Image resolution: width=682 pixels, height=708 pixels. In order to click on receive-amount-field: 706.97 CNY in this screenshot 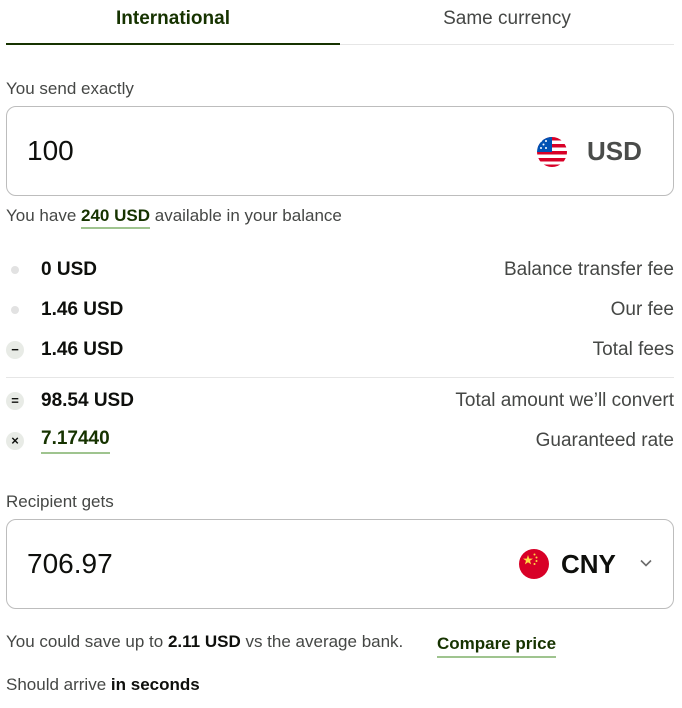, I will do `click(340, 564)`.